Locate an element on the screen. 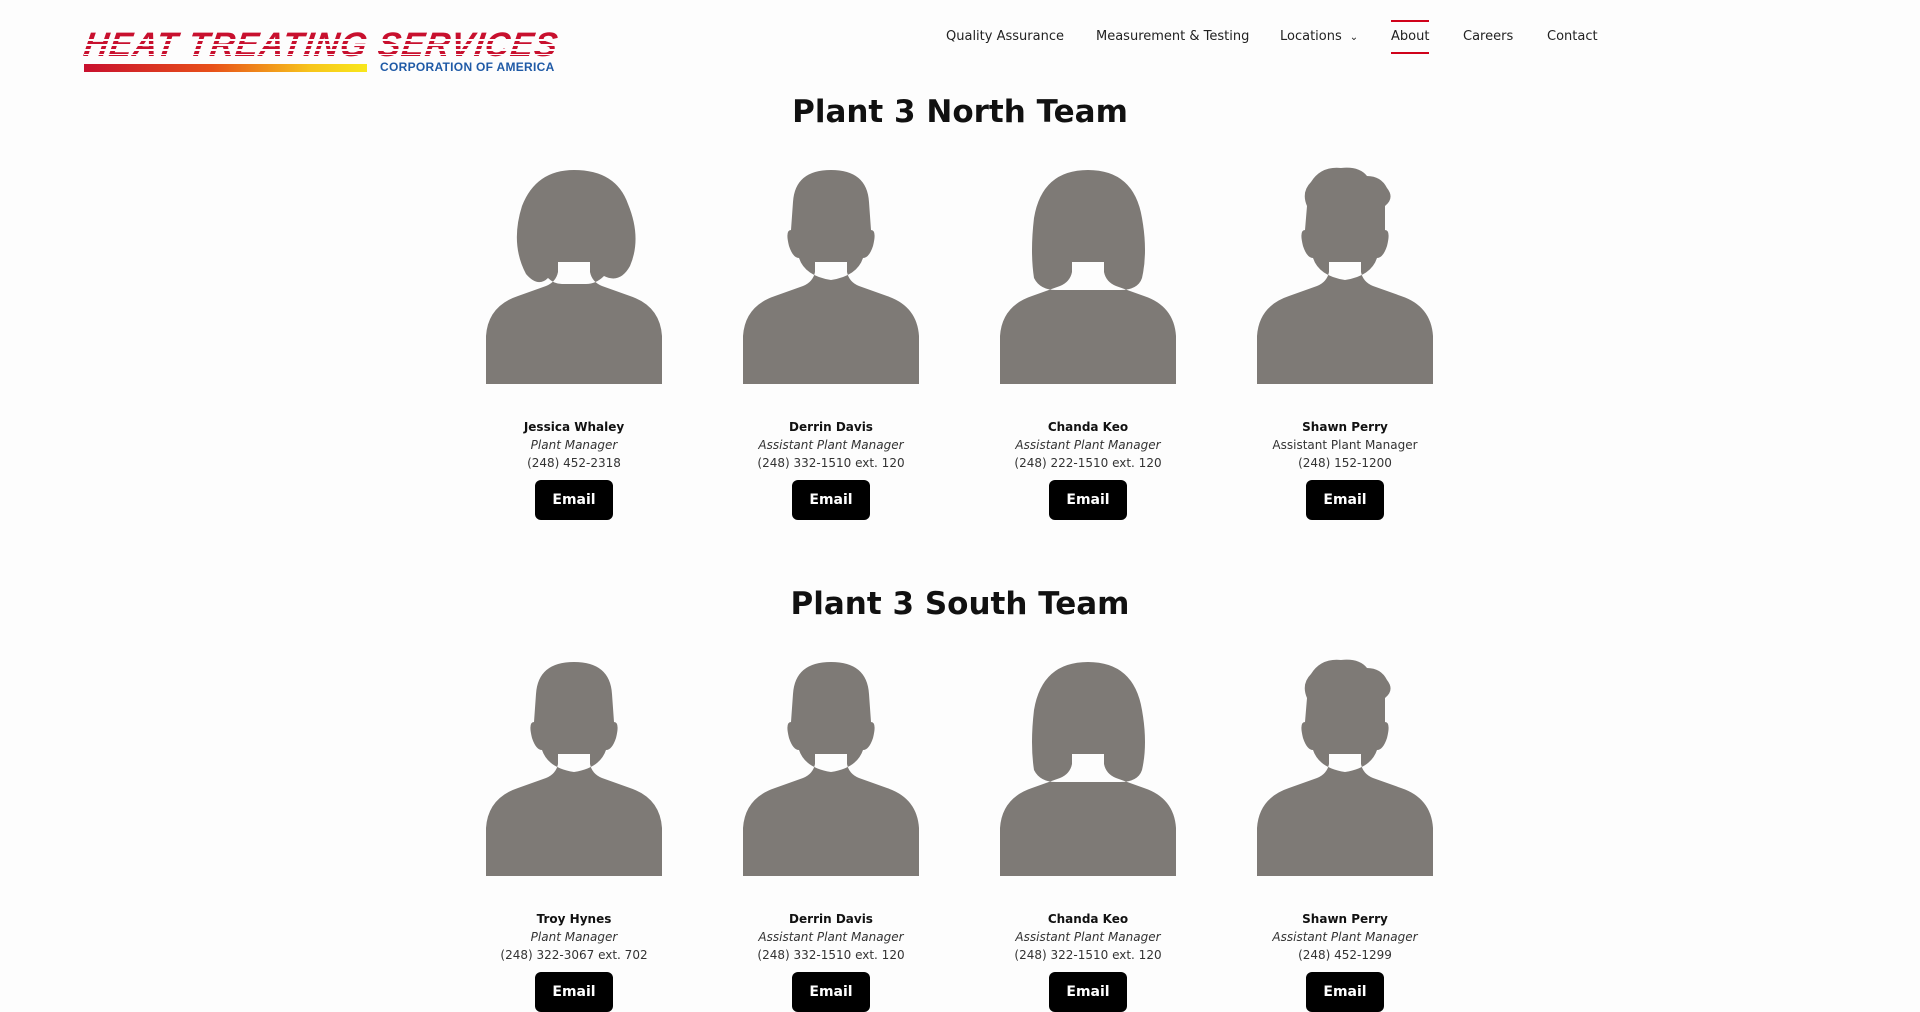 Image resolution: width=1920 pixels, height=1012 pixels. chevron-down-icon: ⌄ is located at coordinates (1354, 37).